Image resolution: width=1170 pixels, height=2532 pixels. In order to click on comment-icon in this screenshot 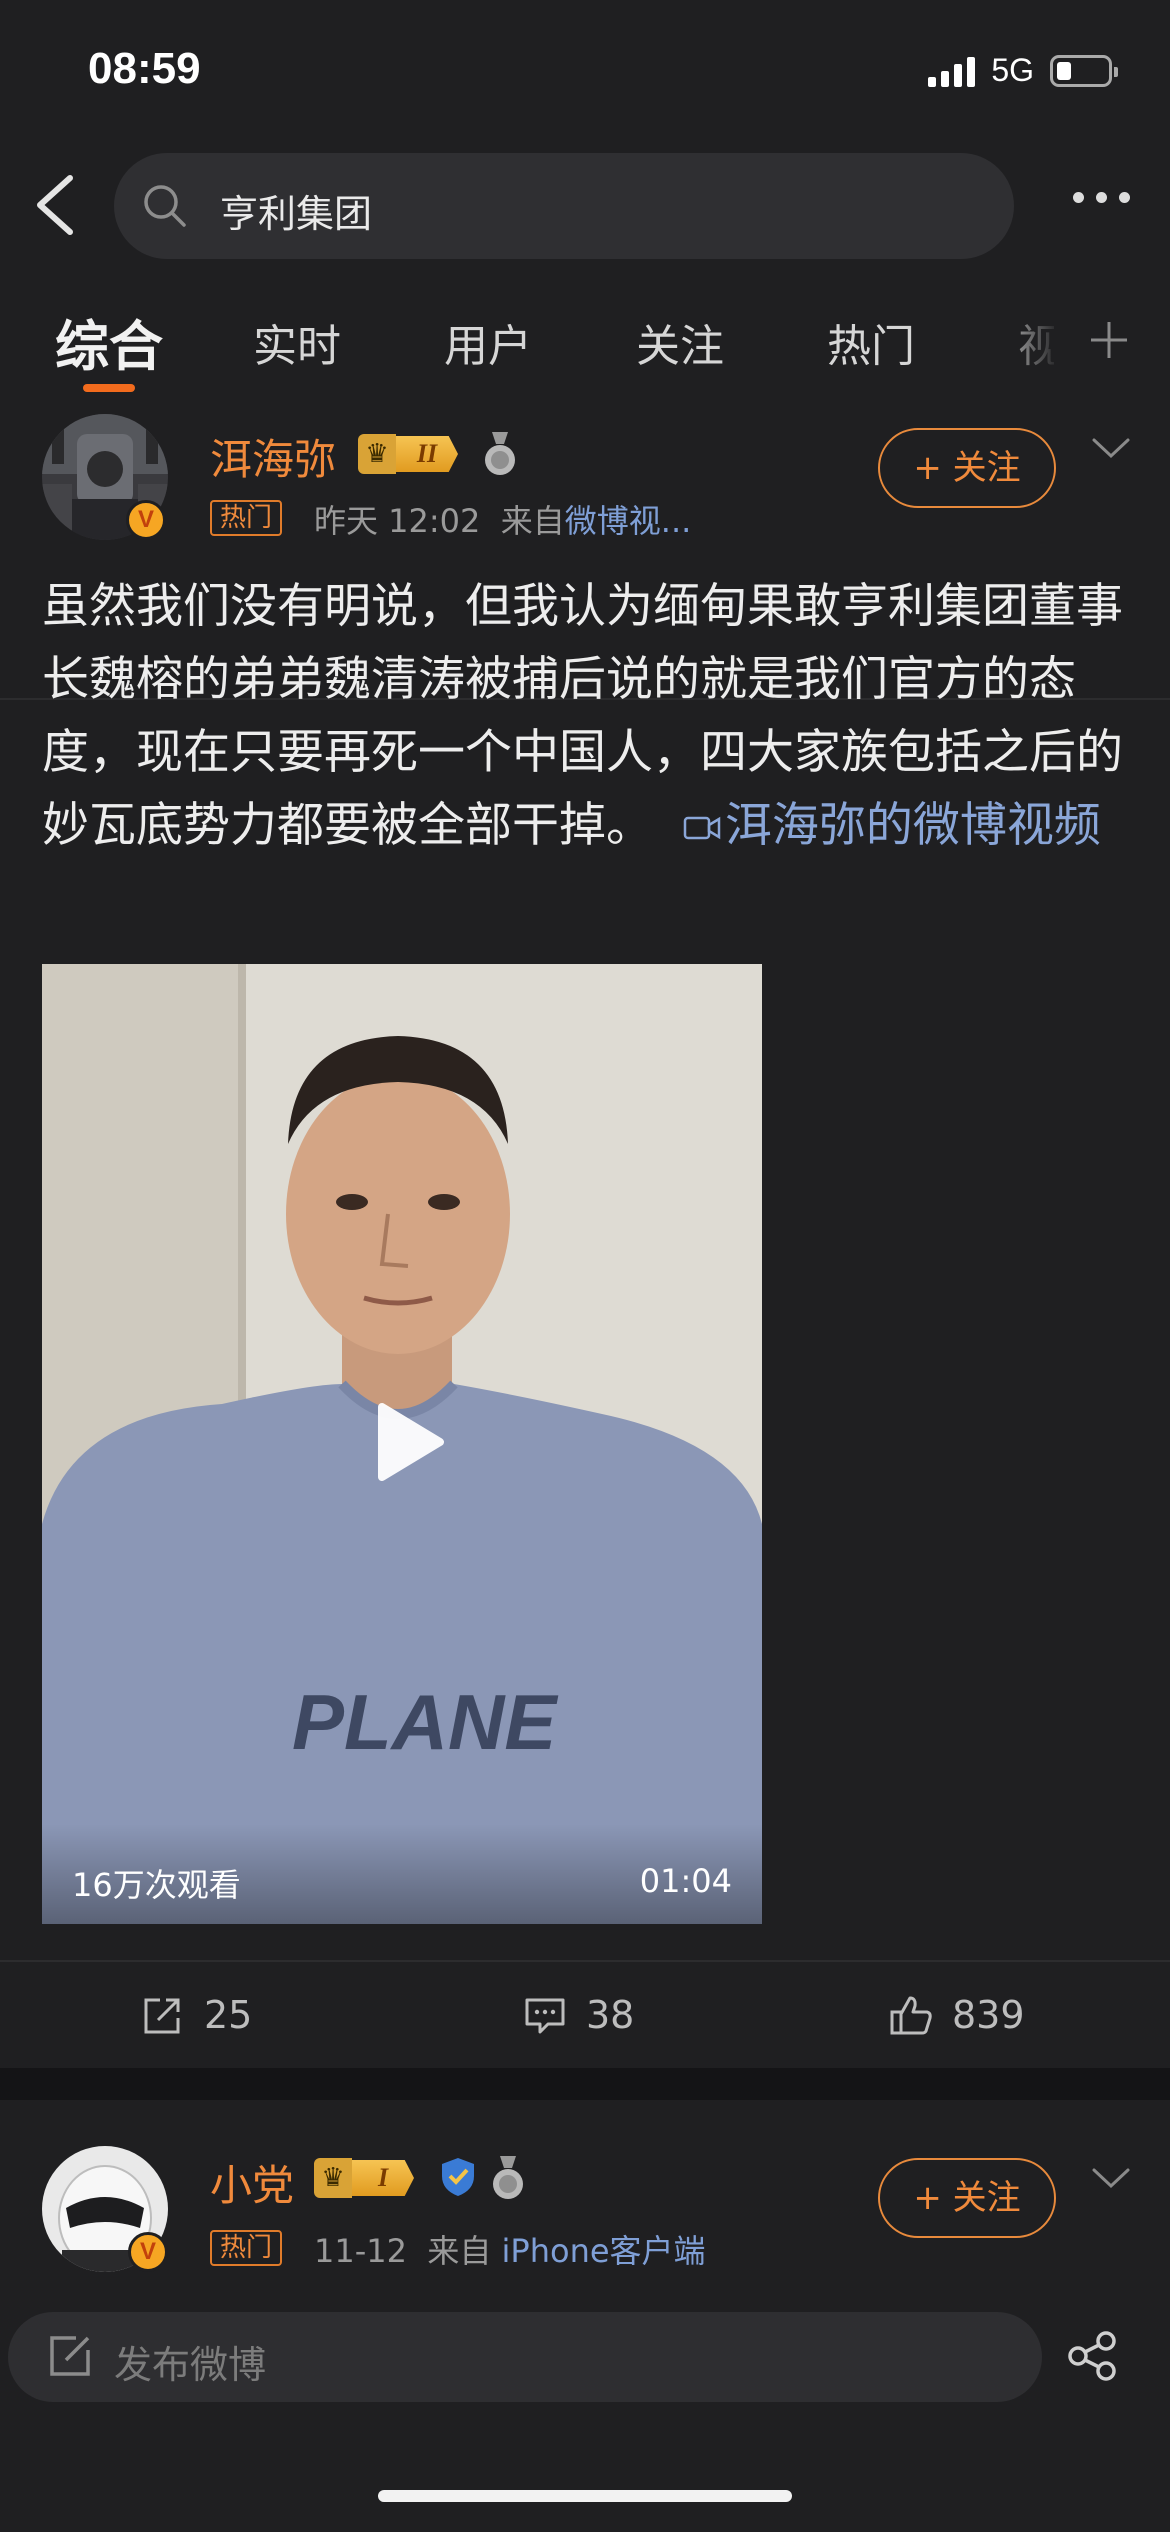, I will do `click(545, 2016)`.